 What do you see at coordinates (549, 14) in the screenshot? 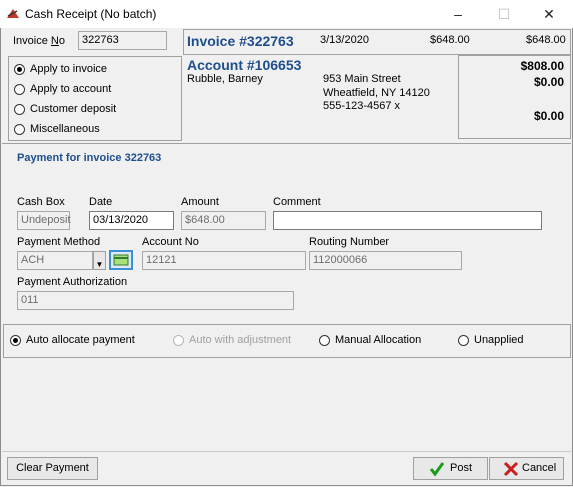
I see `close-button: ✕` at bounding box center [549, 14].